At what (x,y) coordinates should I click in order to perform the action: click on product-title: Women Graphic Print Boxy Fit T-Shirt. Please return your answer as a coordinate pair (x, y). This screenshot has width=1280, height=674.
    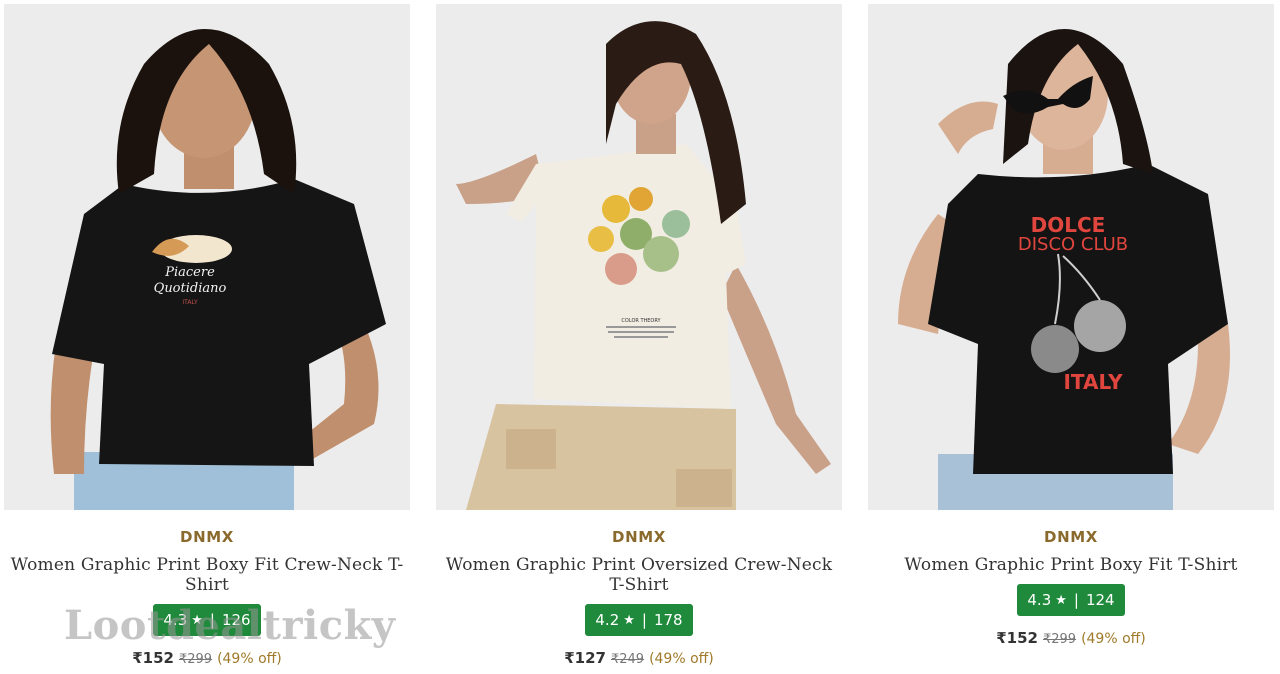
    Looking at the image, I should click on (1070, 565).